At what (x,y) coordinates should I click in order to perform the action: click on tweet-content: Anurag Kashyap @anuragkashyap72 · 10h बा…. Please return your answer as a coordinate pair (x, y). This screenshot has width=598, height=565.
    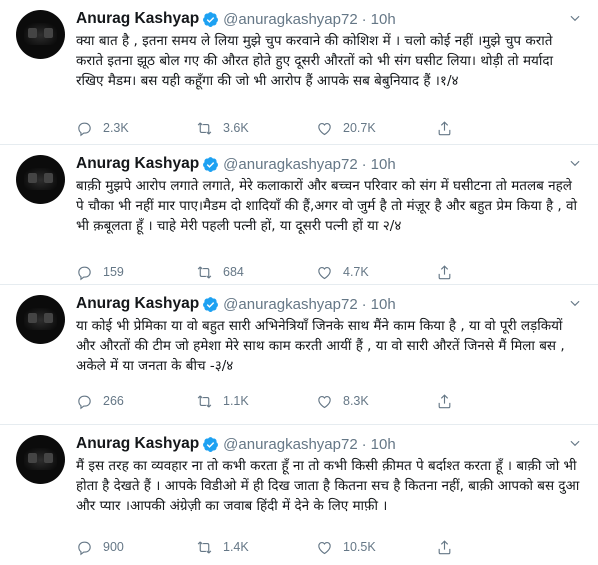
    Looking at the image, I should click on (329, 195).